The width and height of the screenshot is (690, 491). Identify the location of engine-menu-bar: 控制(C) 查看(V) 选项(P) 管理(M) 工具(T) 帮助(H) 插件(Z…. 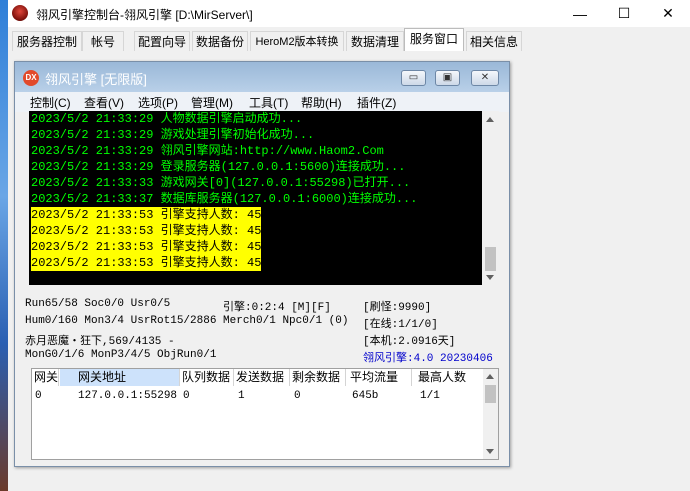
(262, 102).